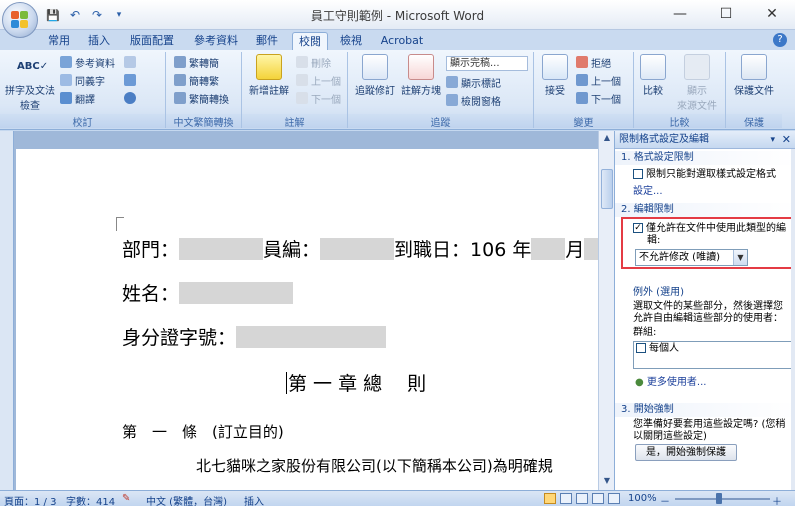  Describe the element at coordinates (607, 189) in the screenshot. I see `scroll-thumb` at that location.